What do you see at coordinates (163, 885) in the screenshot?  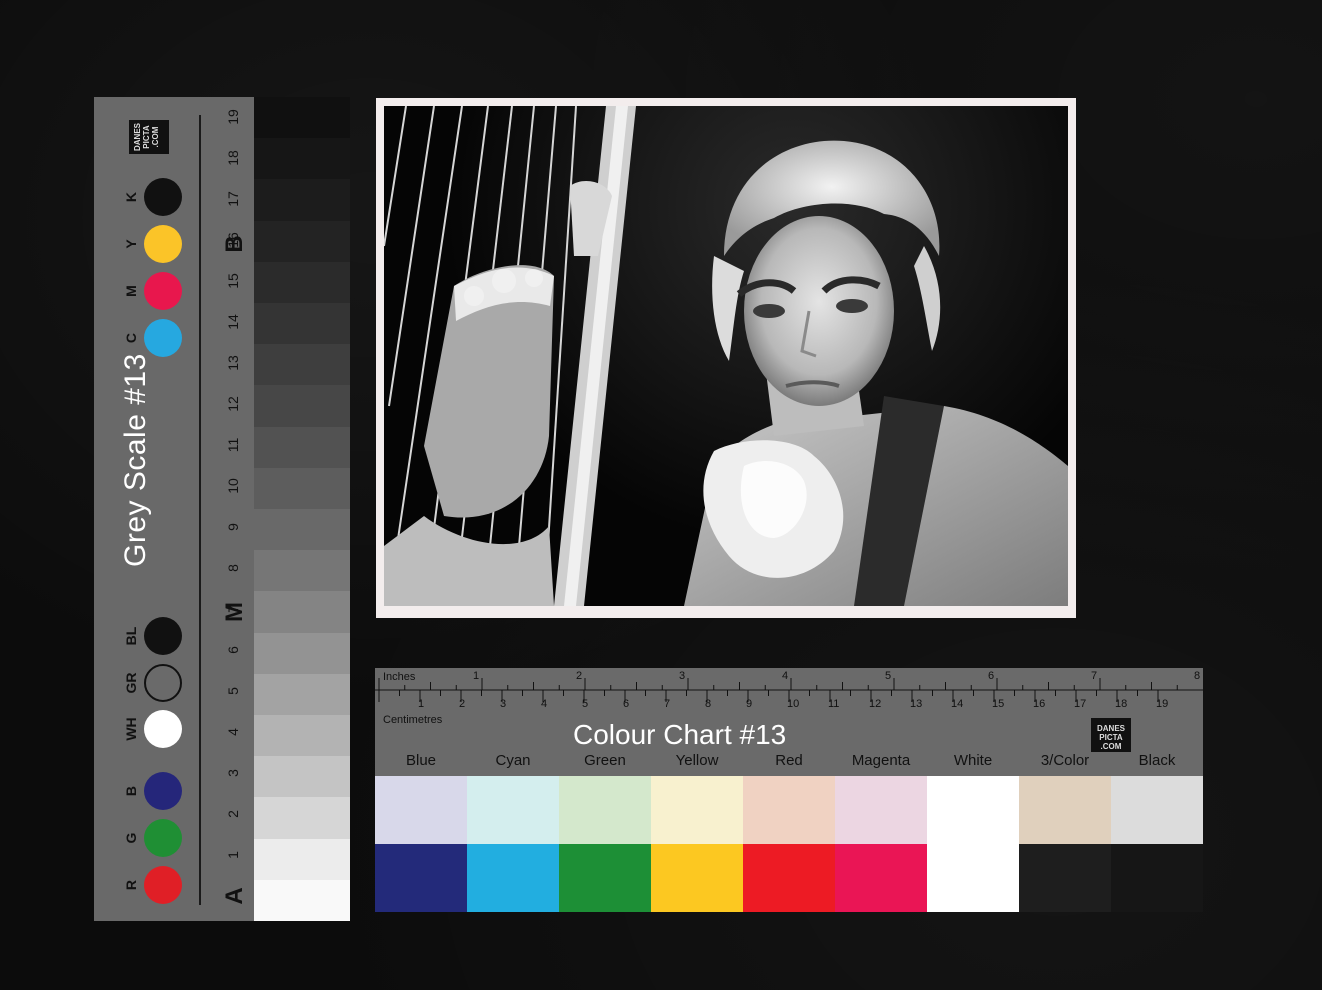 I see `swatch-dot-r` at bounding box center [163, 885].